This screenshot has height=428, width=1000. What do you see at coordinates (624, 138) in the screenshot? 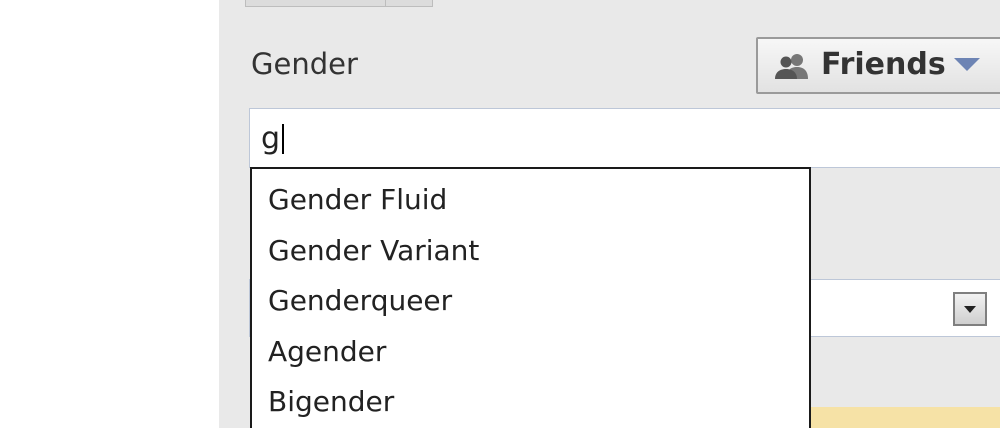
I see `gender-input: g` at bounding box center [624, 138].